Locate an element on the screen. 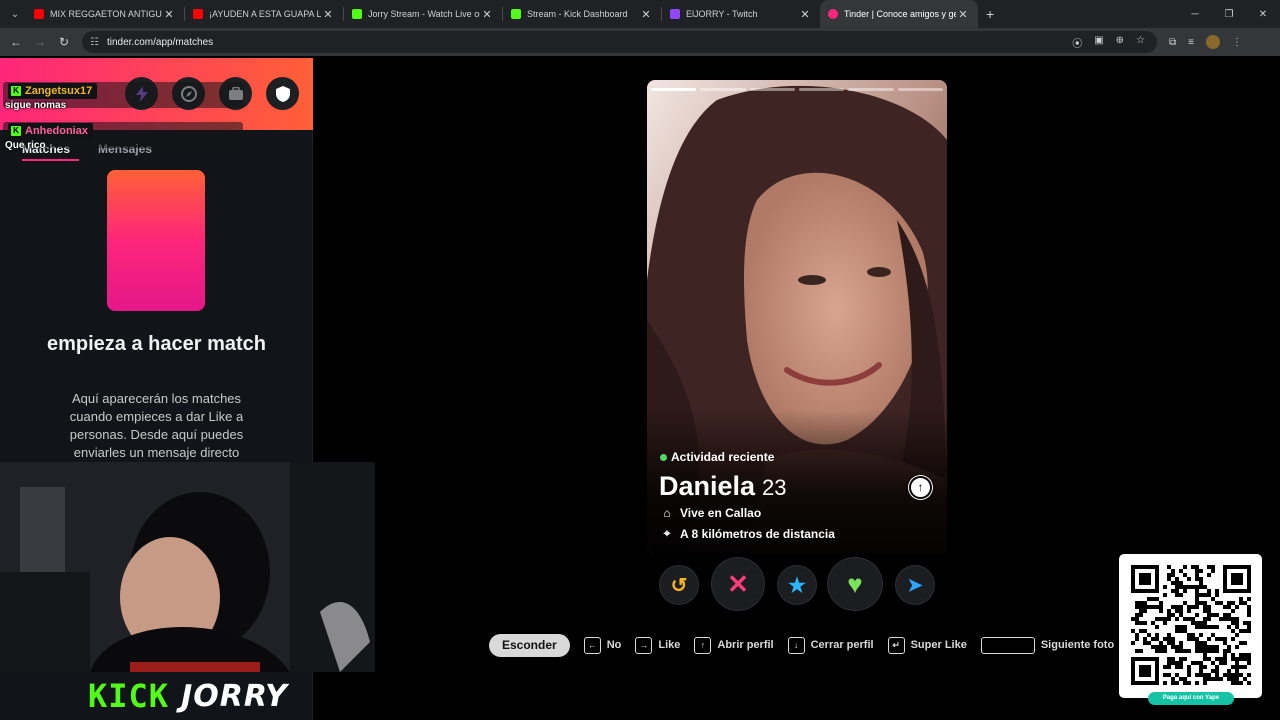 Image resolution: width=1280 pixels, height=720 pixels. photo-progress is located at coordinates (797, 90).